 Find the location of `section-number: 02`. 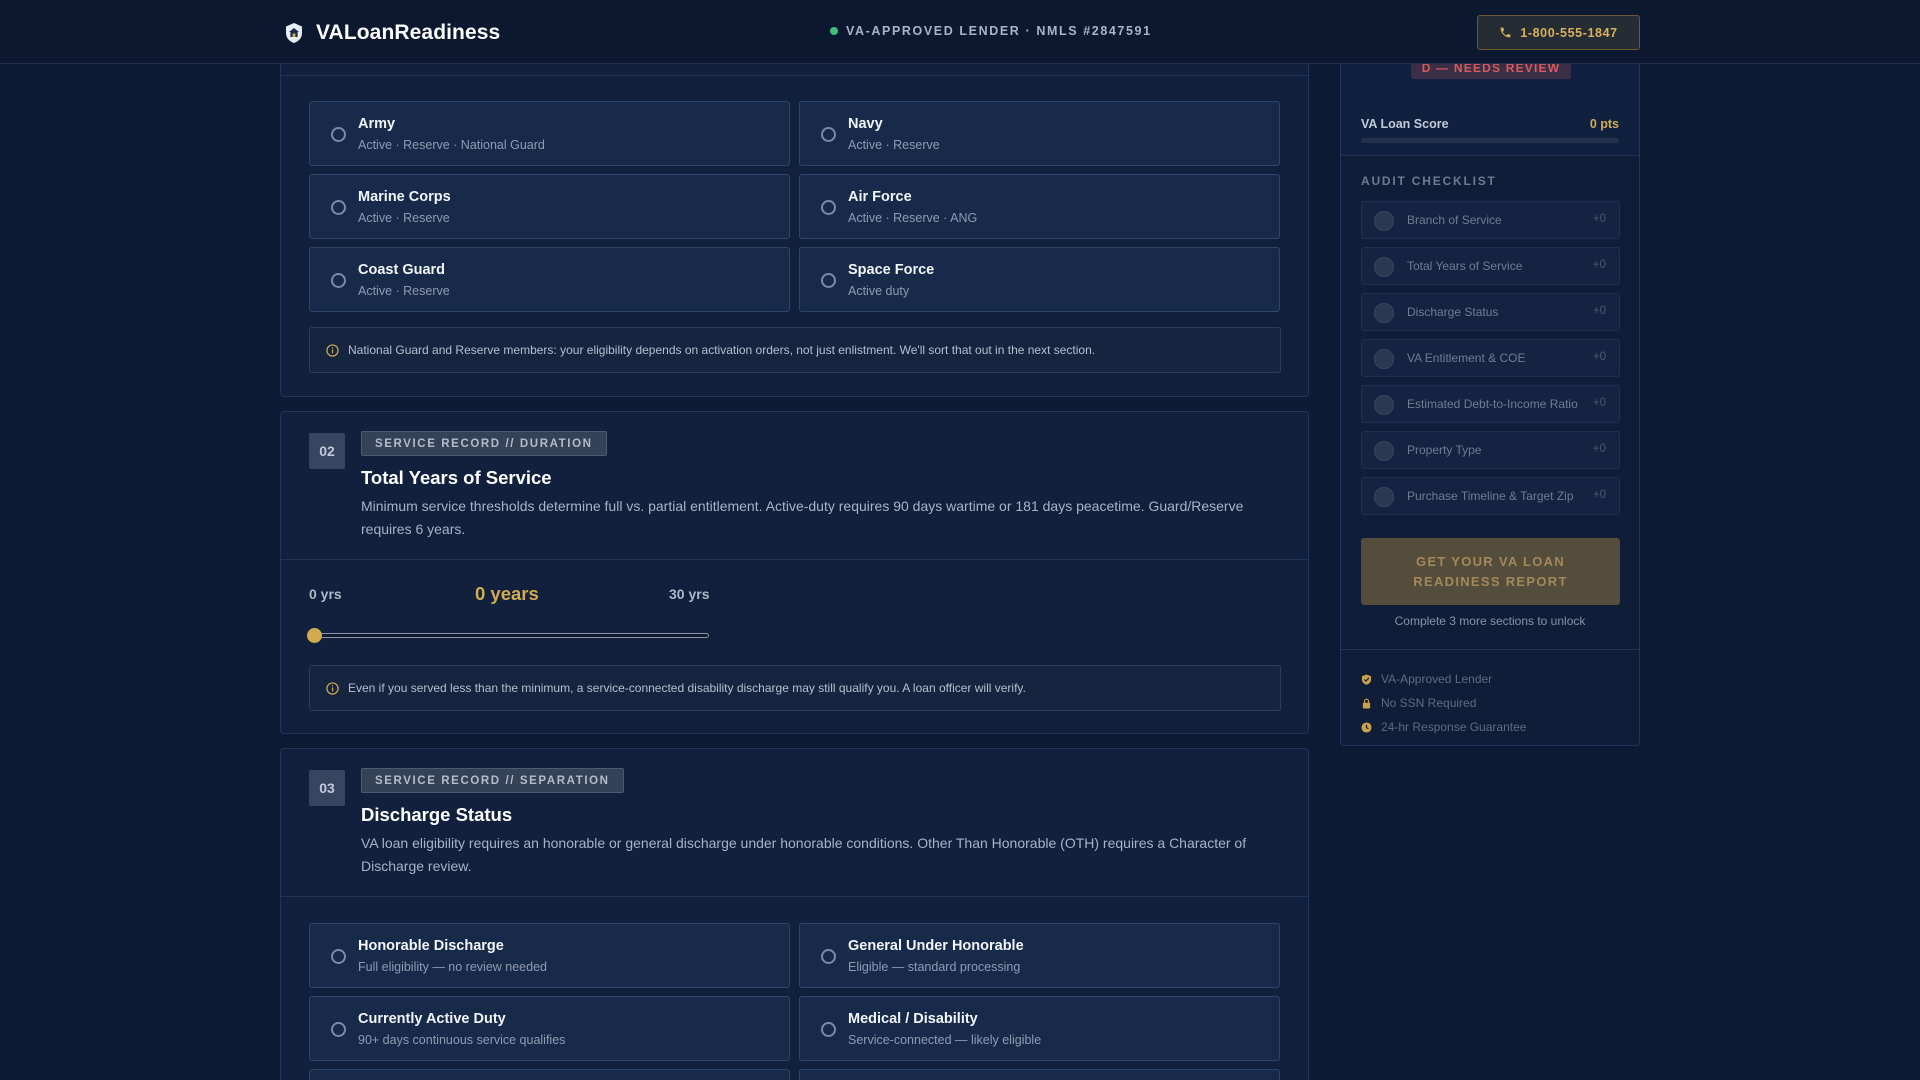

section-number: 02 is located at coordinates (327, 451).